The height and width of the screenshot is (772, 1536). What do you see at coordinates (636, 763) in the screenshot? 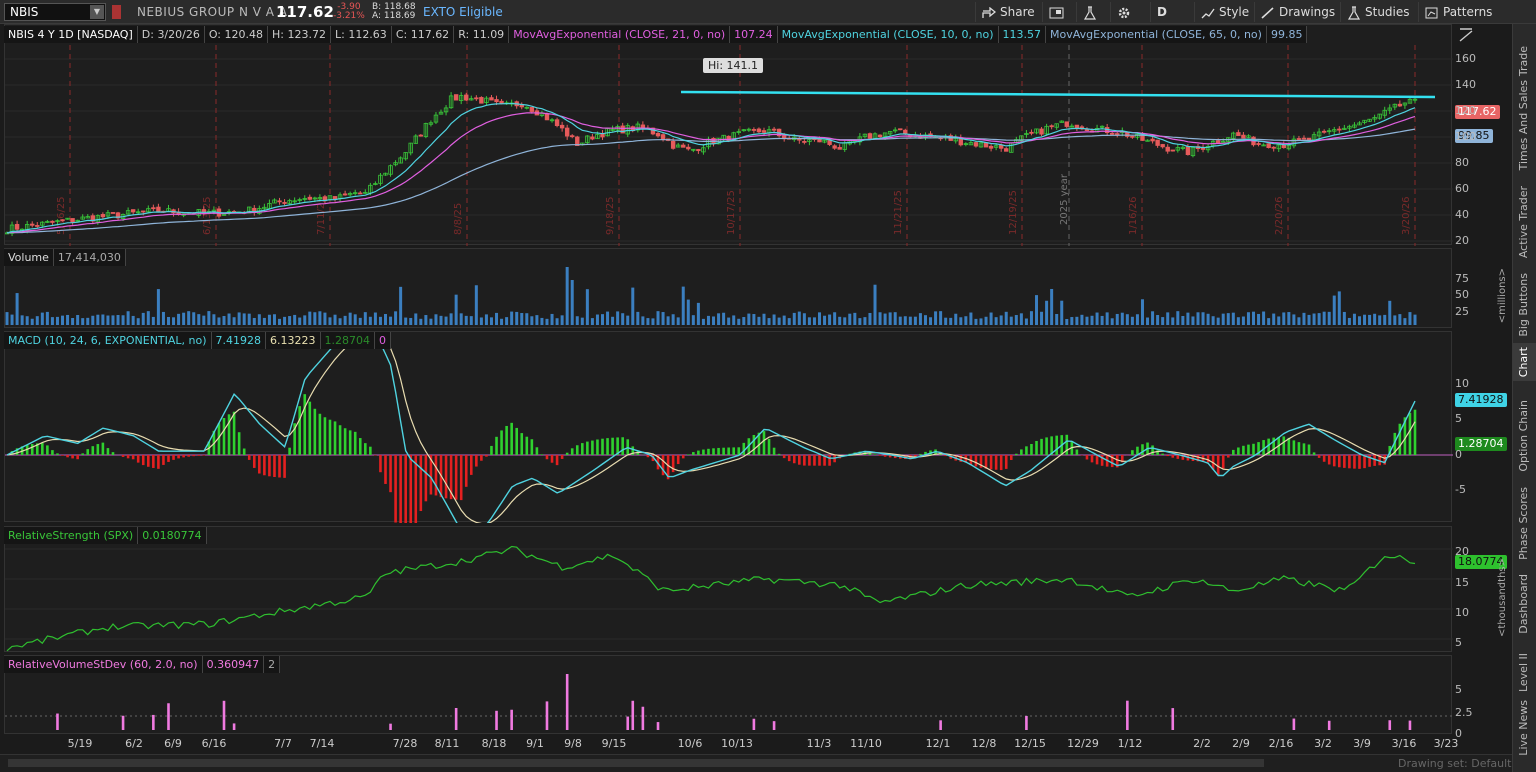
I see `scroll-thumb` at bounding box center [636, 763].